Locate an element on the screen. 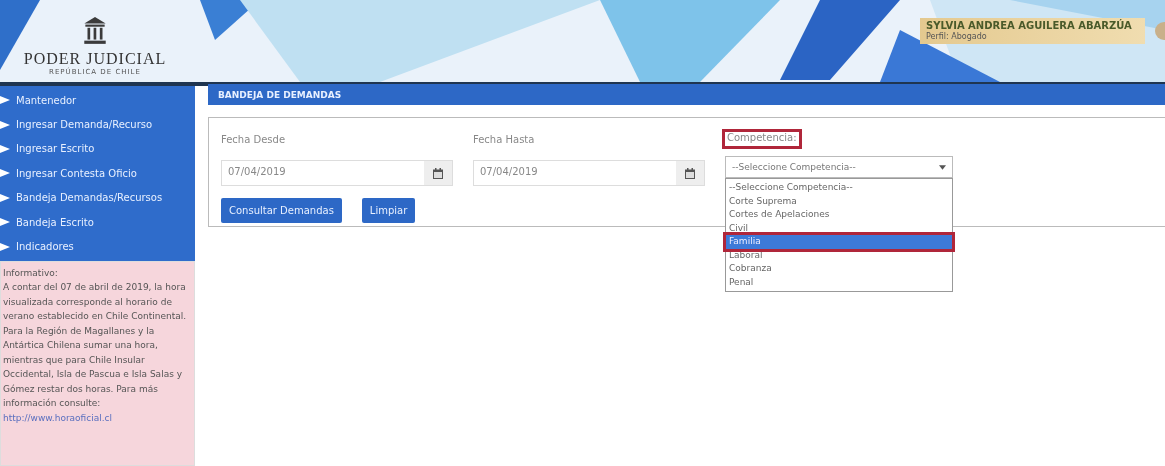  action-button: Limpiar is located at coordinates (388, 210).